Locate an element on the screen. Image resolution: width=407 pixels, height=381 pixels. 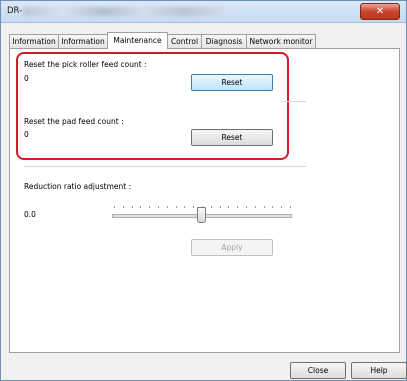
close-icon: ✕ is located at coordinates (380, 11).